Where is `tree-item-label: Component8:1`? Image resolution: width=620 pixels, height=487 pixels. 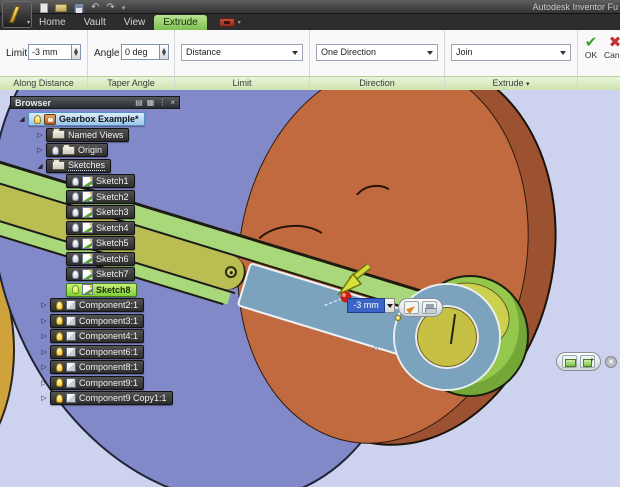 tree-item-label: Component8:1 is located at coordinates (109, 367).